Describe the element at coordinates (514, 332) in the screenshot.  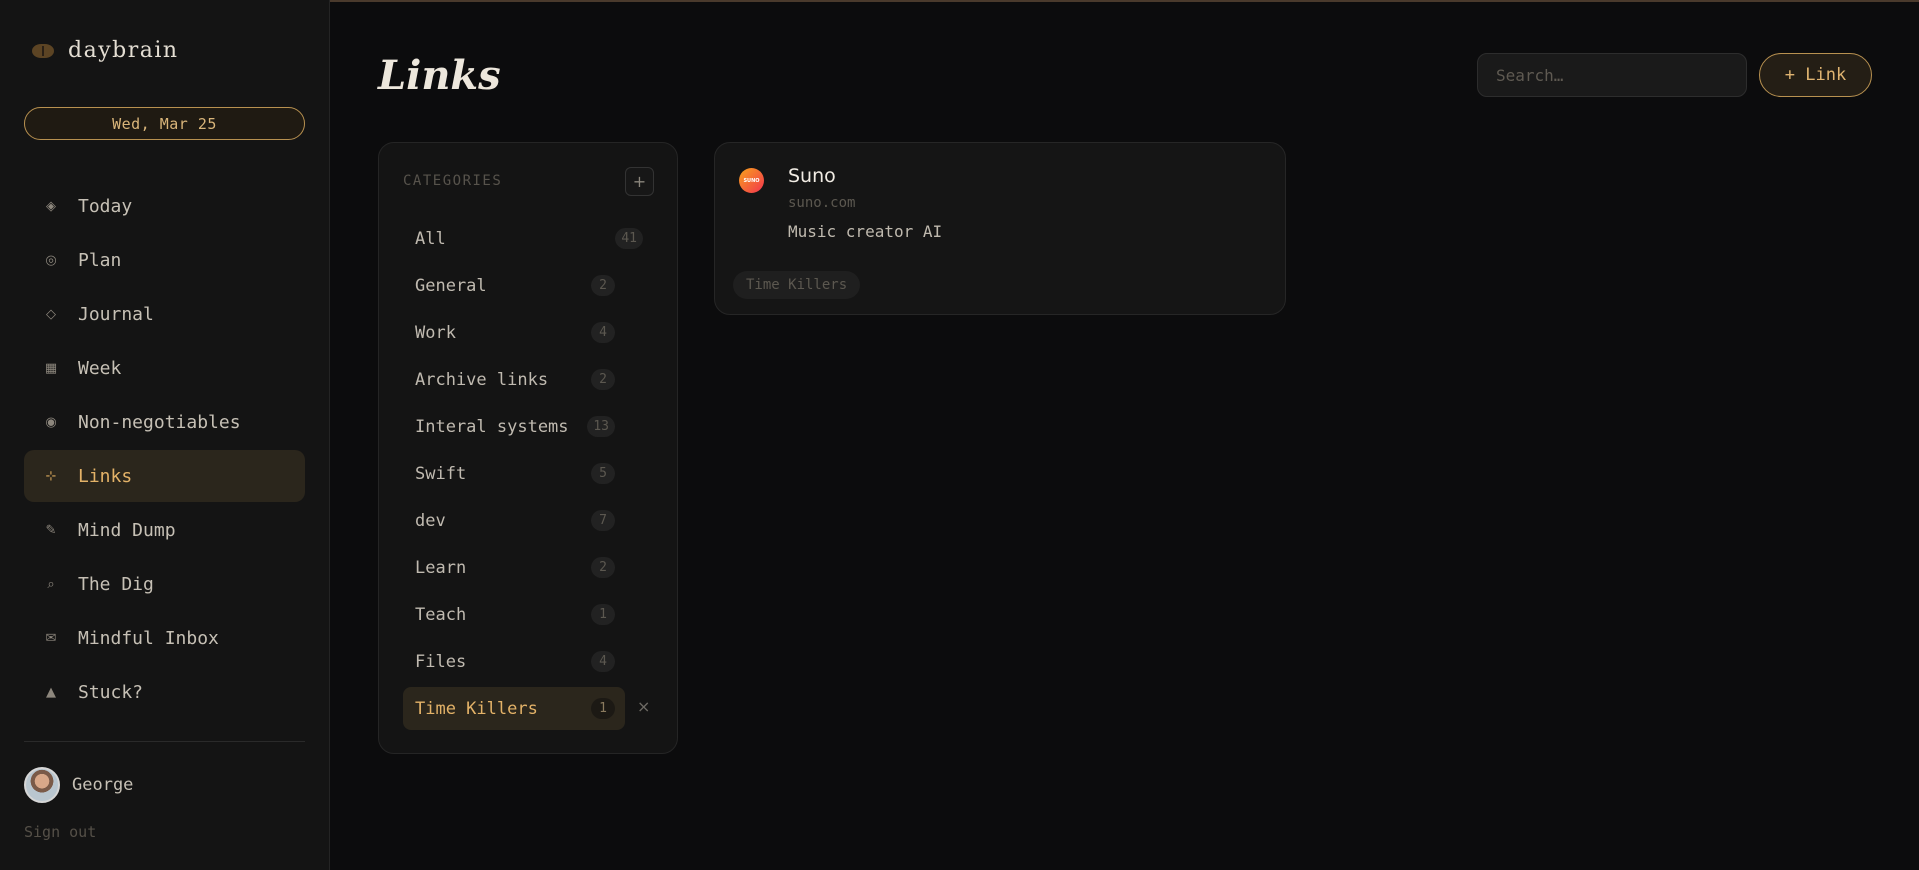
I see `category-item: Work 4` at that location.